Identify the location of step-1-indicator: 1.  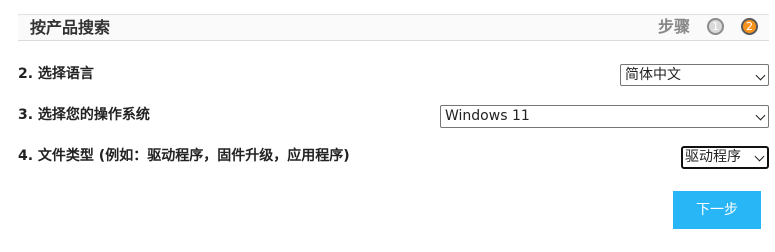
(715, 26).